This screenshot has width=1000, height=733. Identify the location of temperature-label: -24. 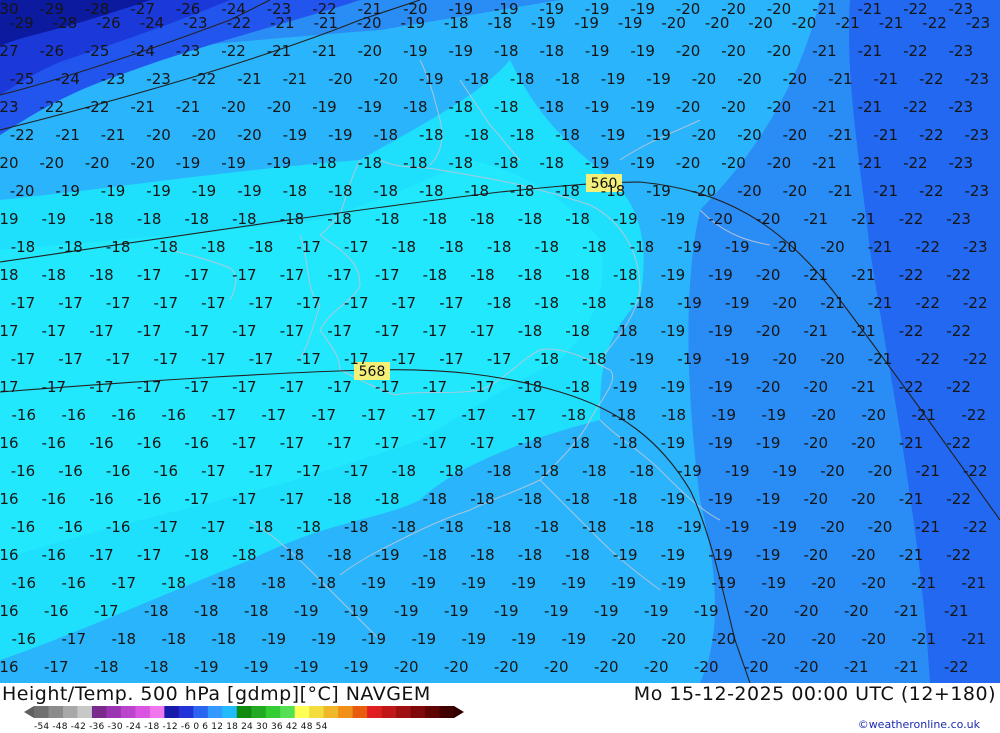
(152, 23).